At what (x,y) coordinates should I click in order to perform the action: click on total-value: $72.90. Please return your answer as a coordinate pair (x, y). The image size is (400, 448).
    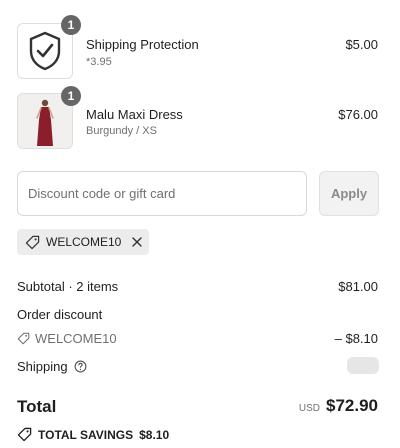
    Looking at the image, I should click on (352, 405).